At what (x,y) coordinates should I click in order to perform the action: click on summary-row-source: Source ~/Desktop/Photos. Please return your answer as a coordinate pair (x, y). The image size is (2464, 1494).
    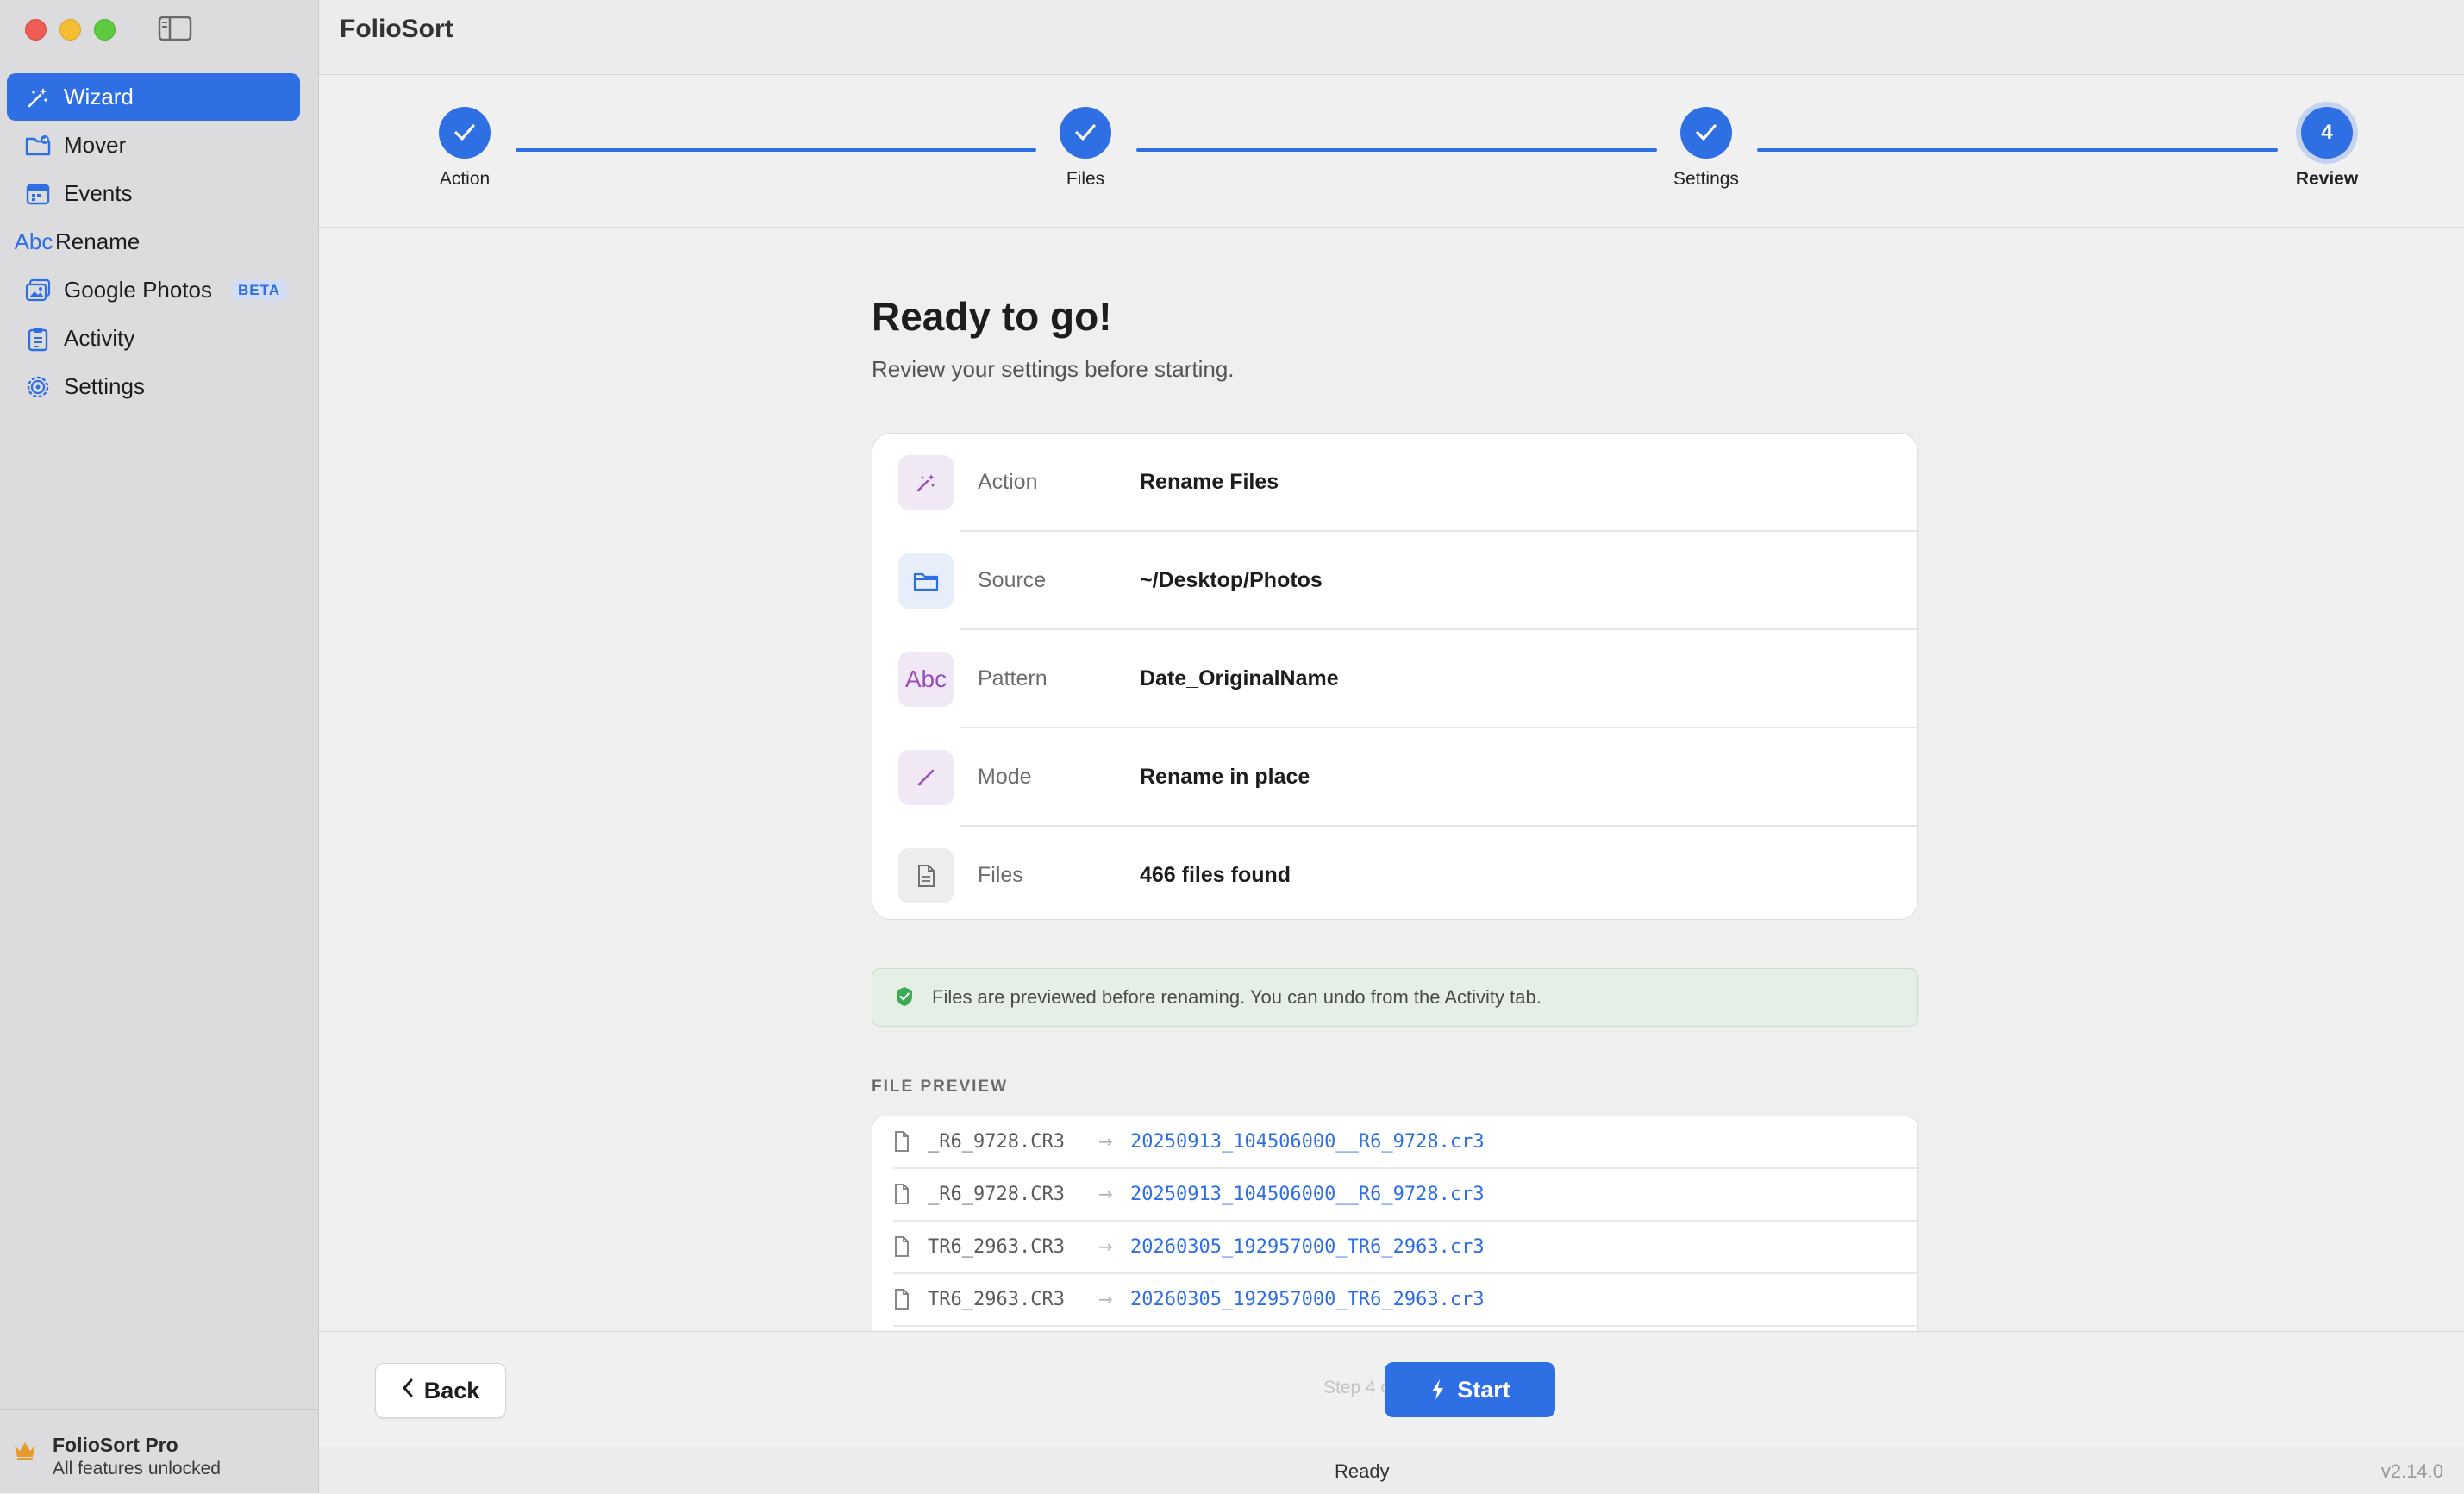
    Looking at the image, I should click on (1394, 581).